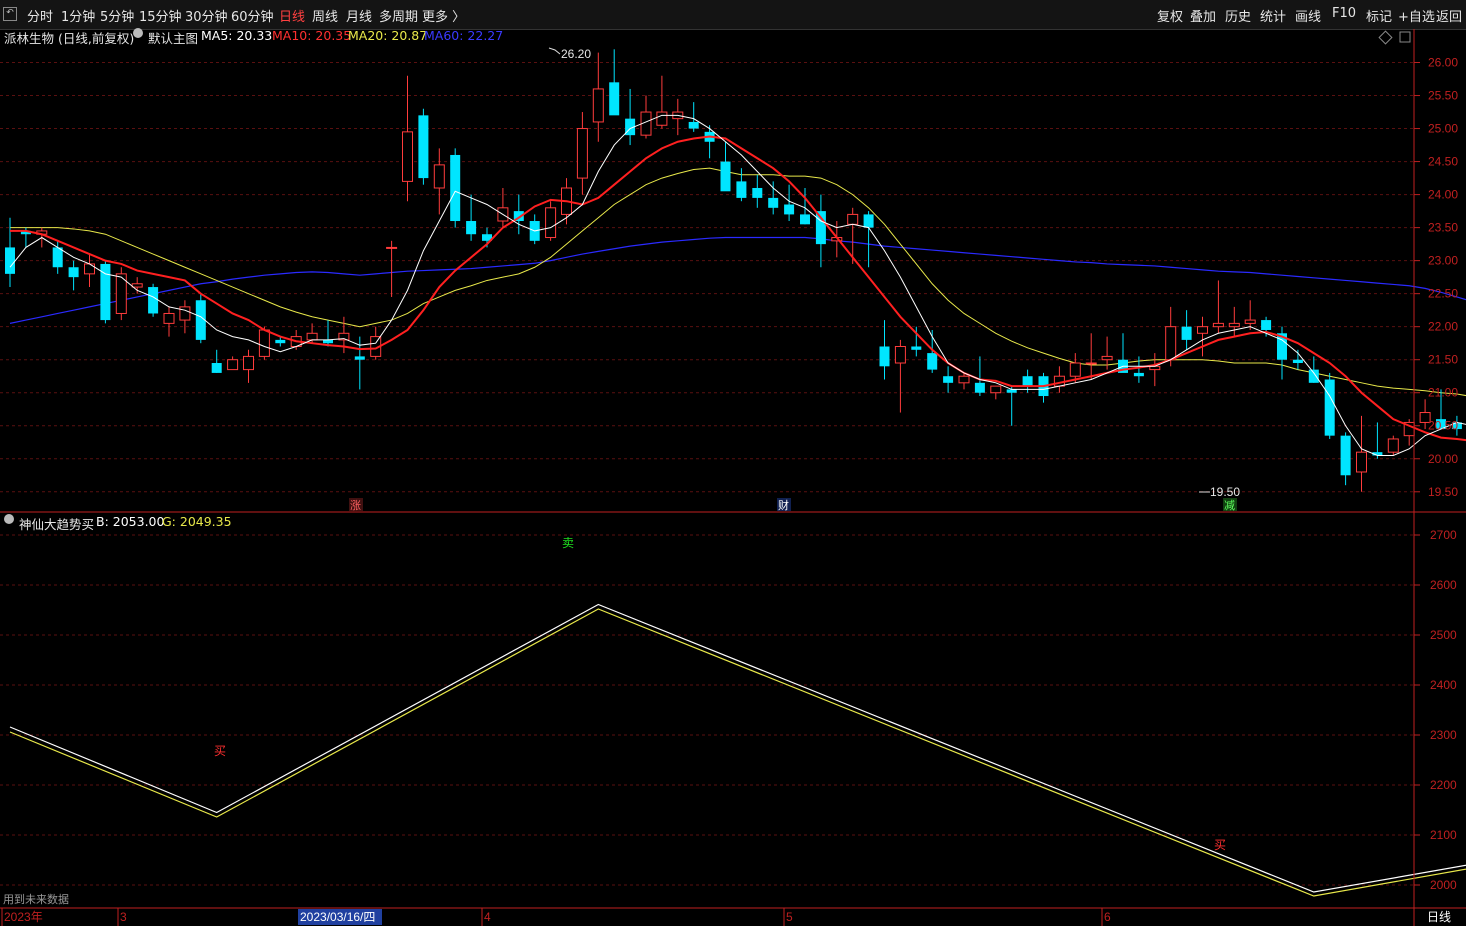  What do you see at coordinates (1385, 37) in the screenshot?
I see `diamond-icon` at bounding box center [1385, 37].